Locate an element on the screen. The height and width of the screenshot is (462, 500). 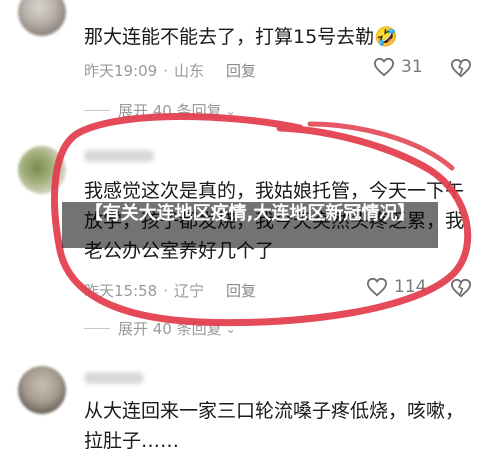
comment-time: 昨天19:09 is located at coordinates (121, 71).